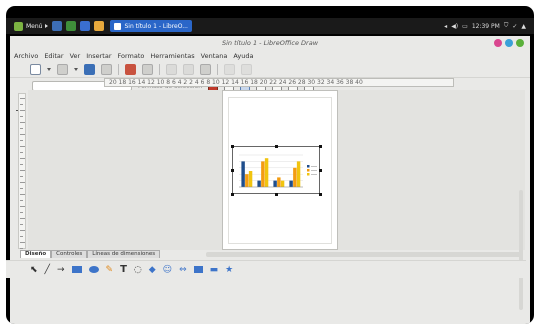 The image size is (541, 330). I want to click on menu-archivo: Archivo, so click(26, 56).